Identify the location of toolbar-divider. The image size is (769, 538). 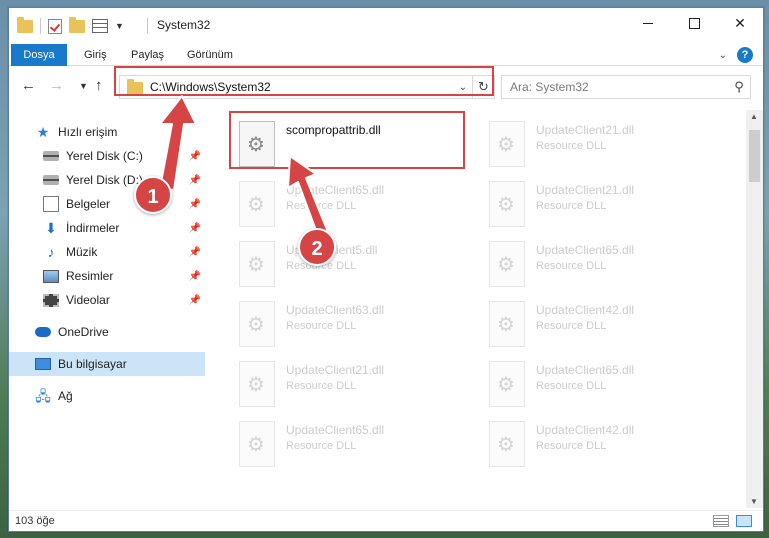
(40, 26).